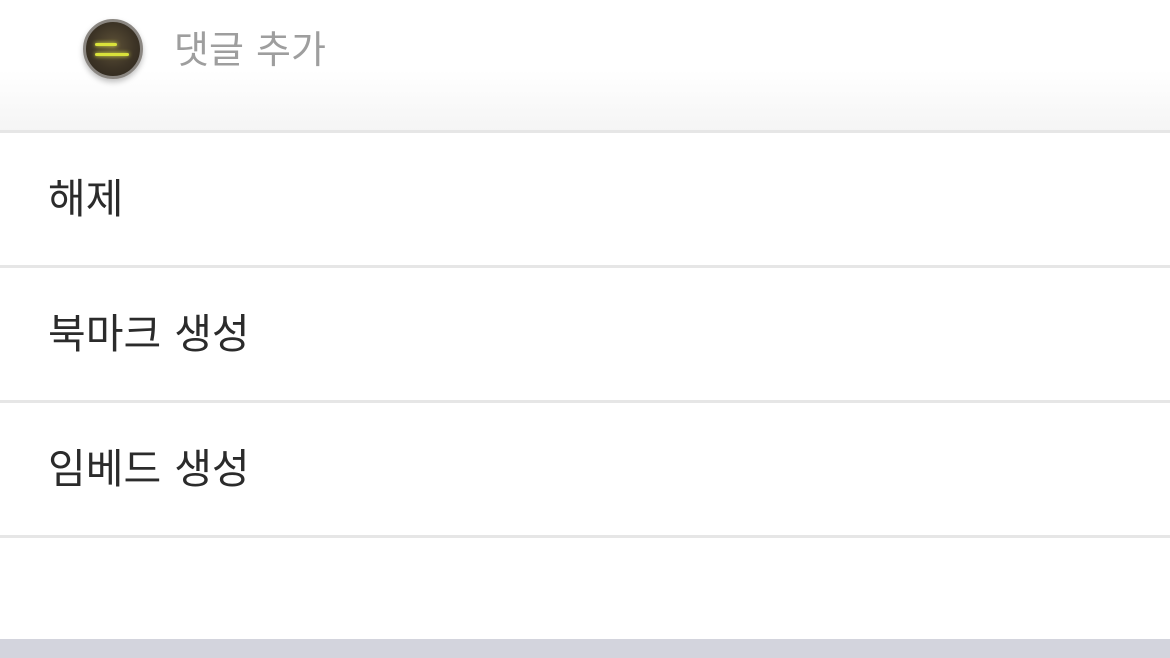 The image size is (1170, 658). Describe the element at coordinates (624, 50) in the screenshot. I see `add-comment-input` at that location.